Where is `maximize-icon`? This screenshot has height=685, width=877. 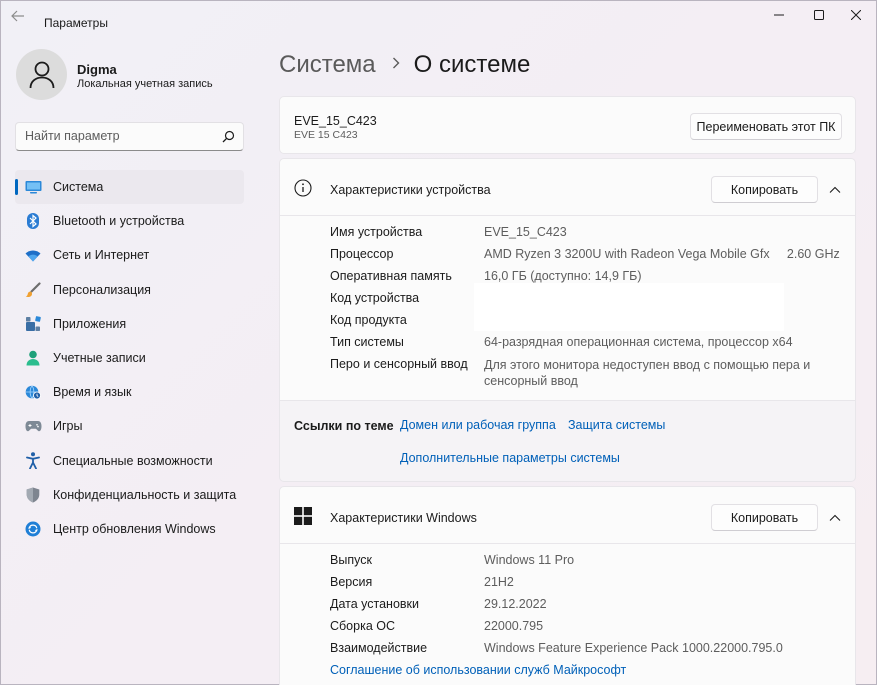
maximize-icon is located at coordinates (819, 15).